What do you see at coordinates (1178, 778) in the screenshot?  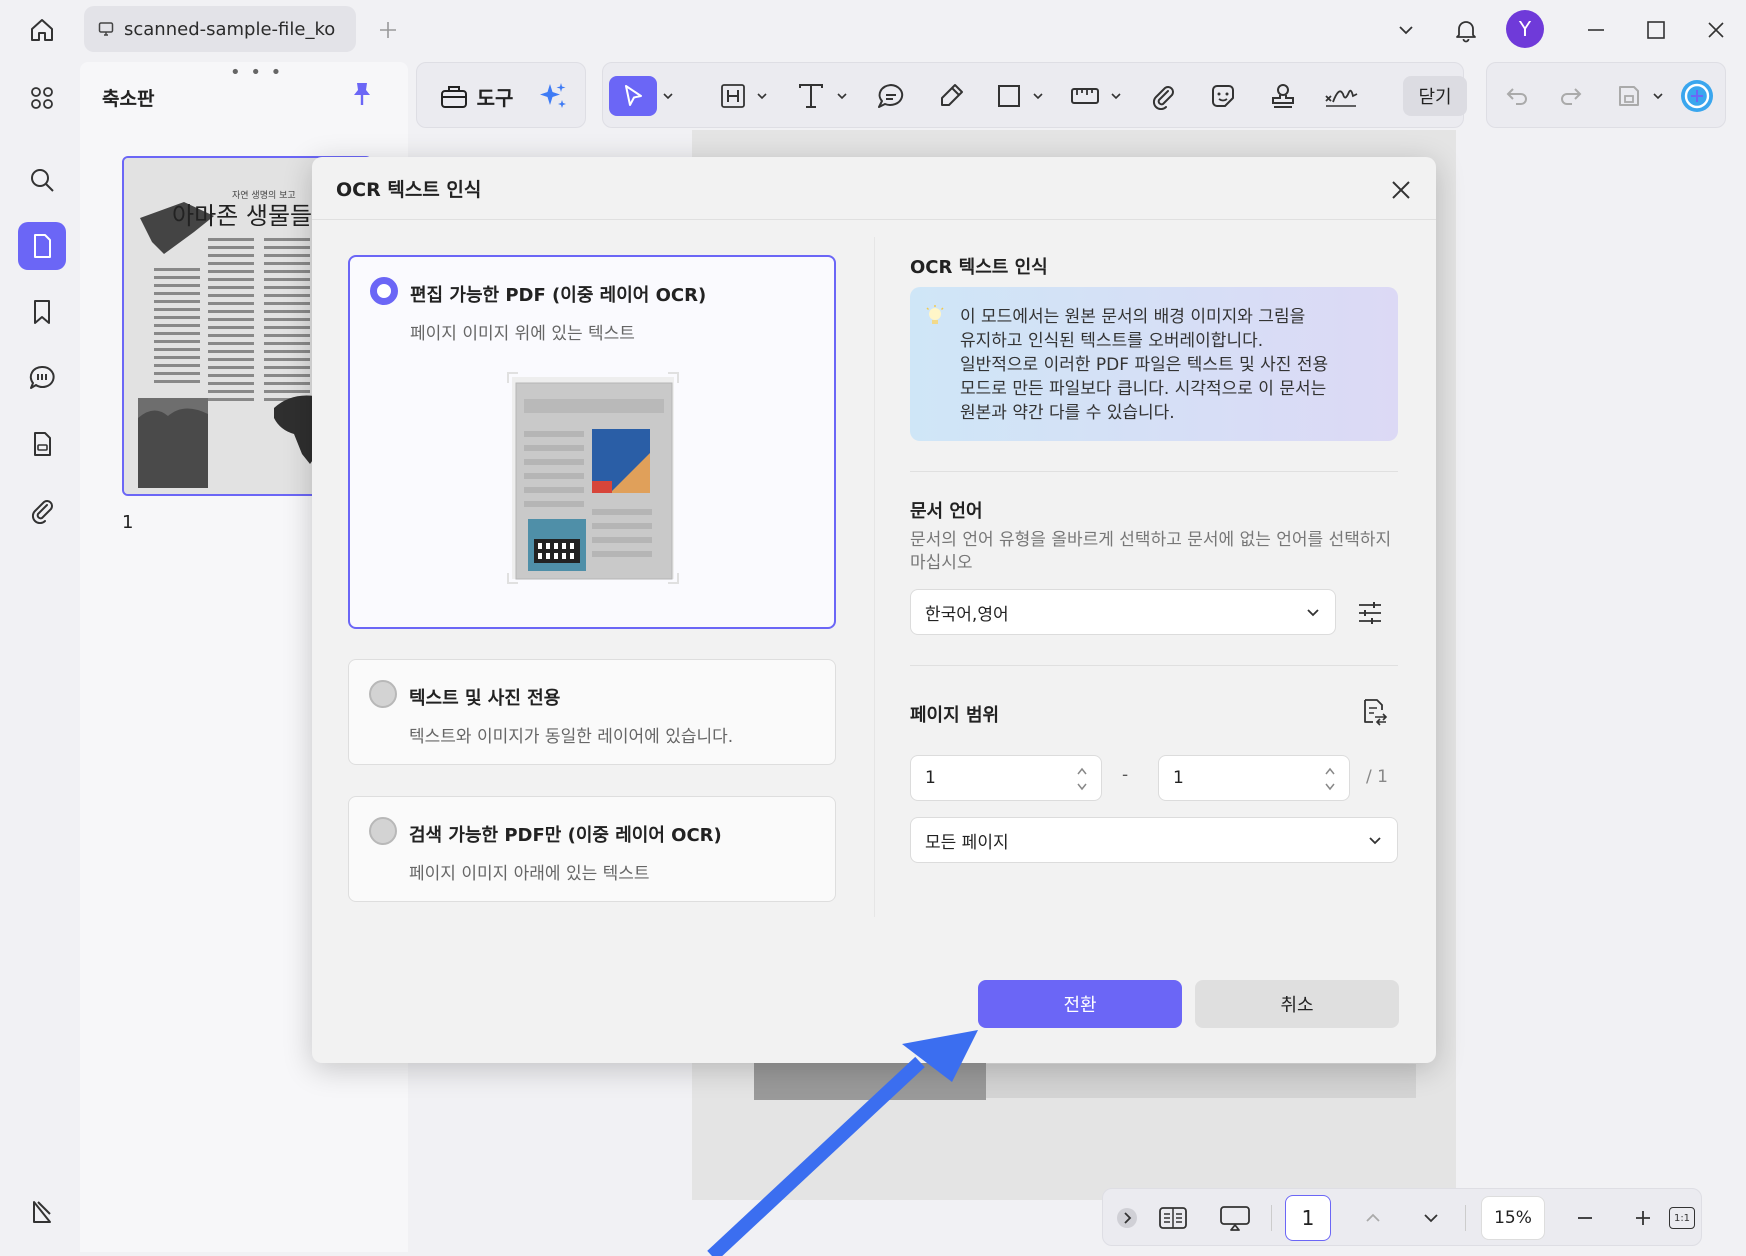 I see `range-to-value: 1` at bounding box center [1178, 778].